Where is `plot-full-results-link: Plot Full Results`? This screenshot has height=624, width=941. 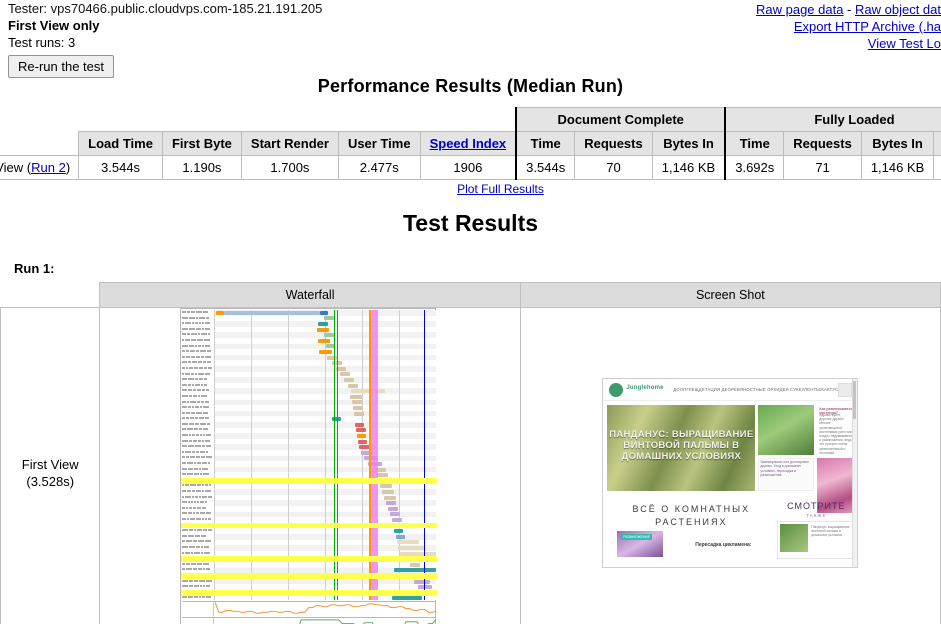
plot-full-results-link: Plot Full Results is located at coordinates (500, 189).